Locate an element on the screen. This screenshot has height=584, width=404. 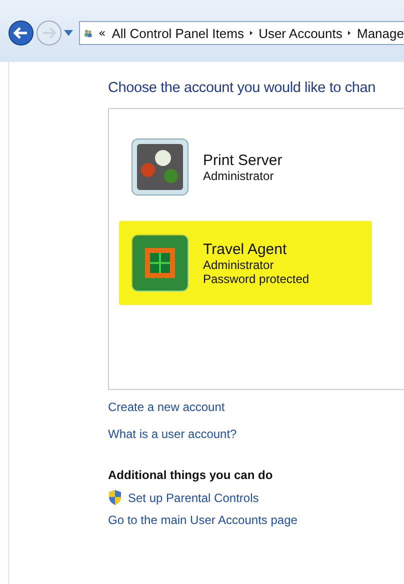
link: What is a user account? is located at coordinates (172, 434).